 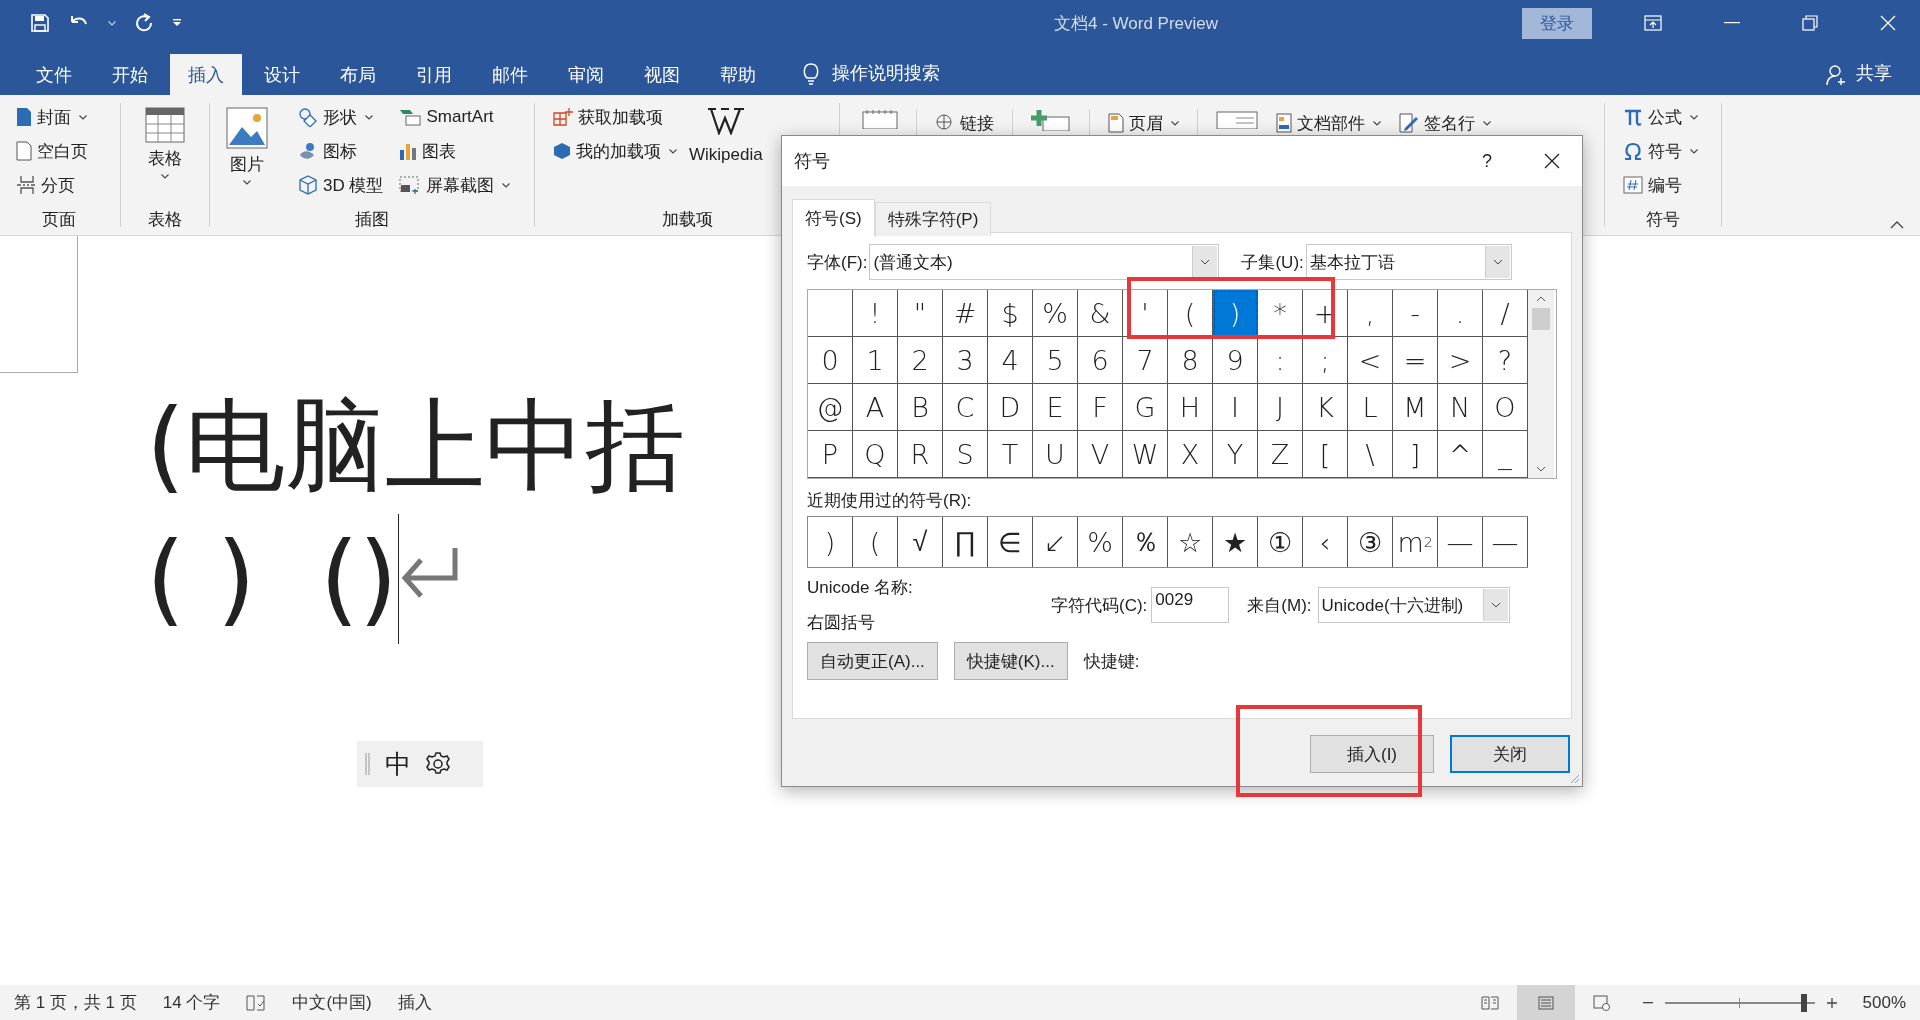 I want to click on insert-mode-status: 插入, so click(x=414, y=1002).